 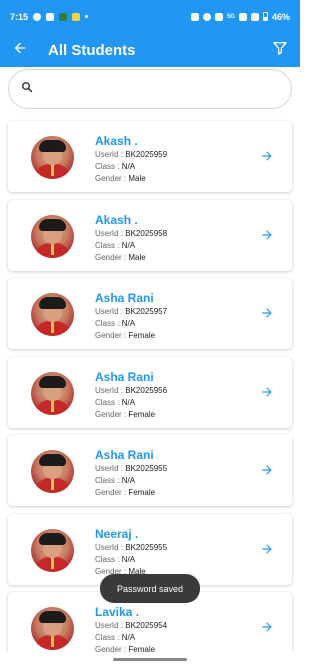 I want to click on student-userid: BK2025958, so click(x=146, y=233).